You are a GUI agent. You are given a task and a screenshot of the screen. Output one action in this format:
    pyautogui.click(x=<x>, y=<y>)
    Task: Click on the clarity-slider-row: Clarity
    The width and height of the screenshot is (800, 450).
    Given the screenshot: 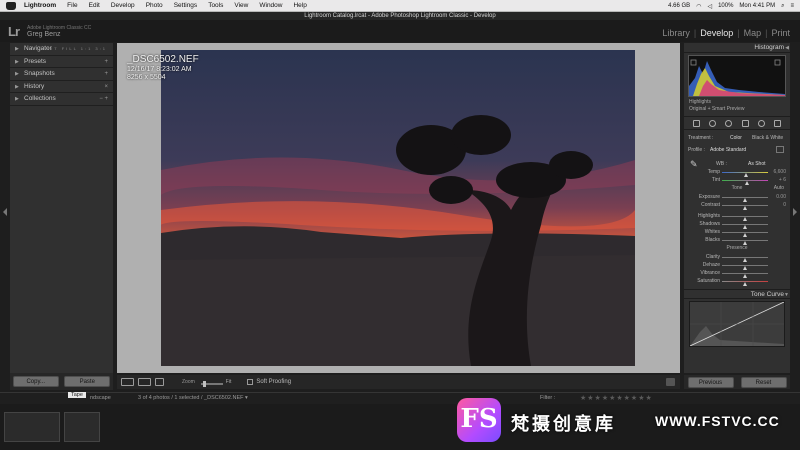 What is the action you would take?
    pyautogui.click(x=737, y=257)
    